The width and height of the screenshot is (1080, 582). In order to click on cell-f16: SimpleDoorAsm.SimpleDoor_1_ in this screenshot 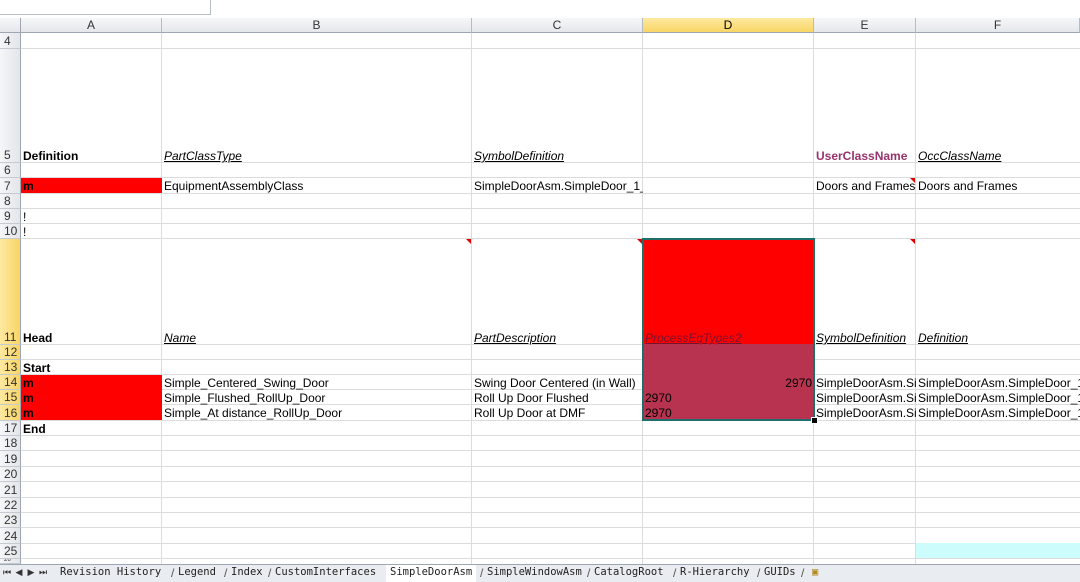, I will do `click(998, 412)`.